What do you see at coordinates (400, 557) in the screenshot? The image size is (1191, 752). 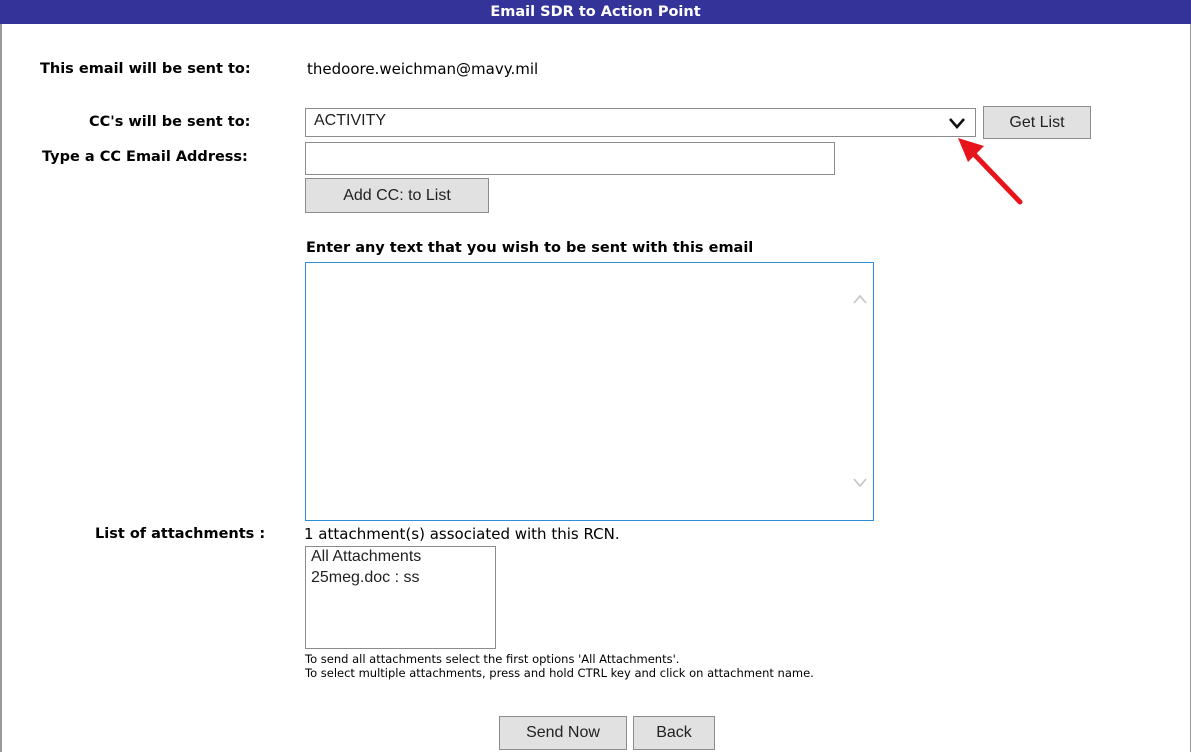 I see `attachment-option: All Attachments` at bounding box center [400, 557].